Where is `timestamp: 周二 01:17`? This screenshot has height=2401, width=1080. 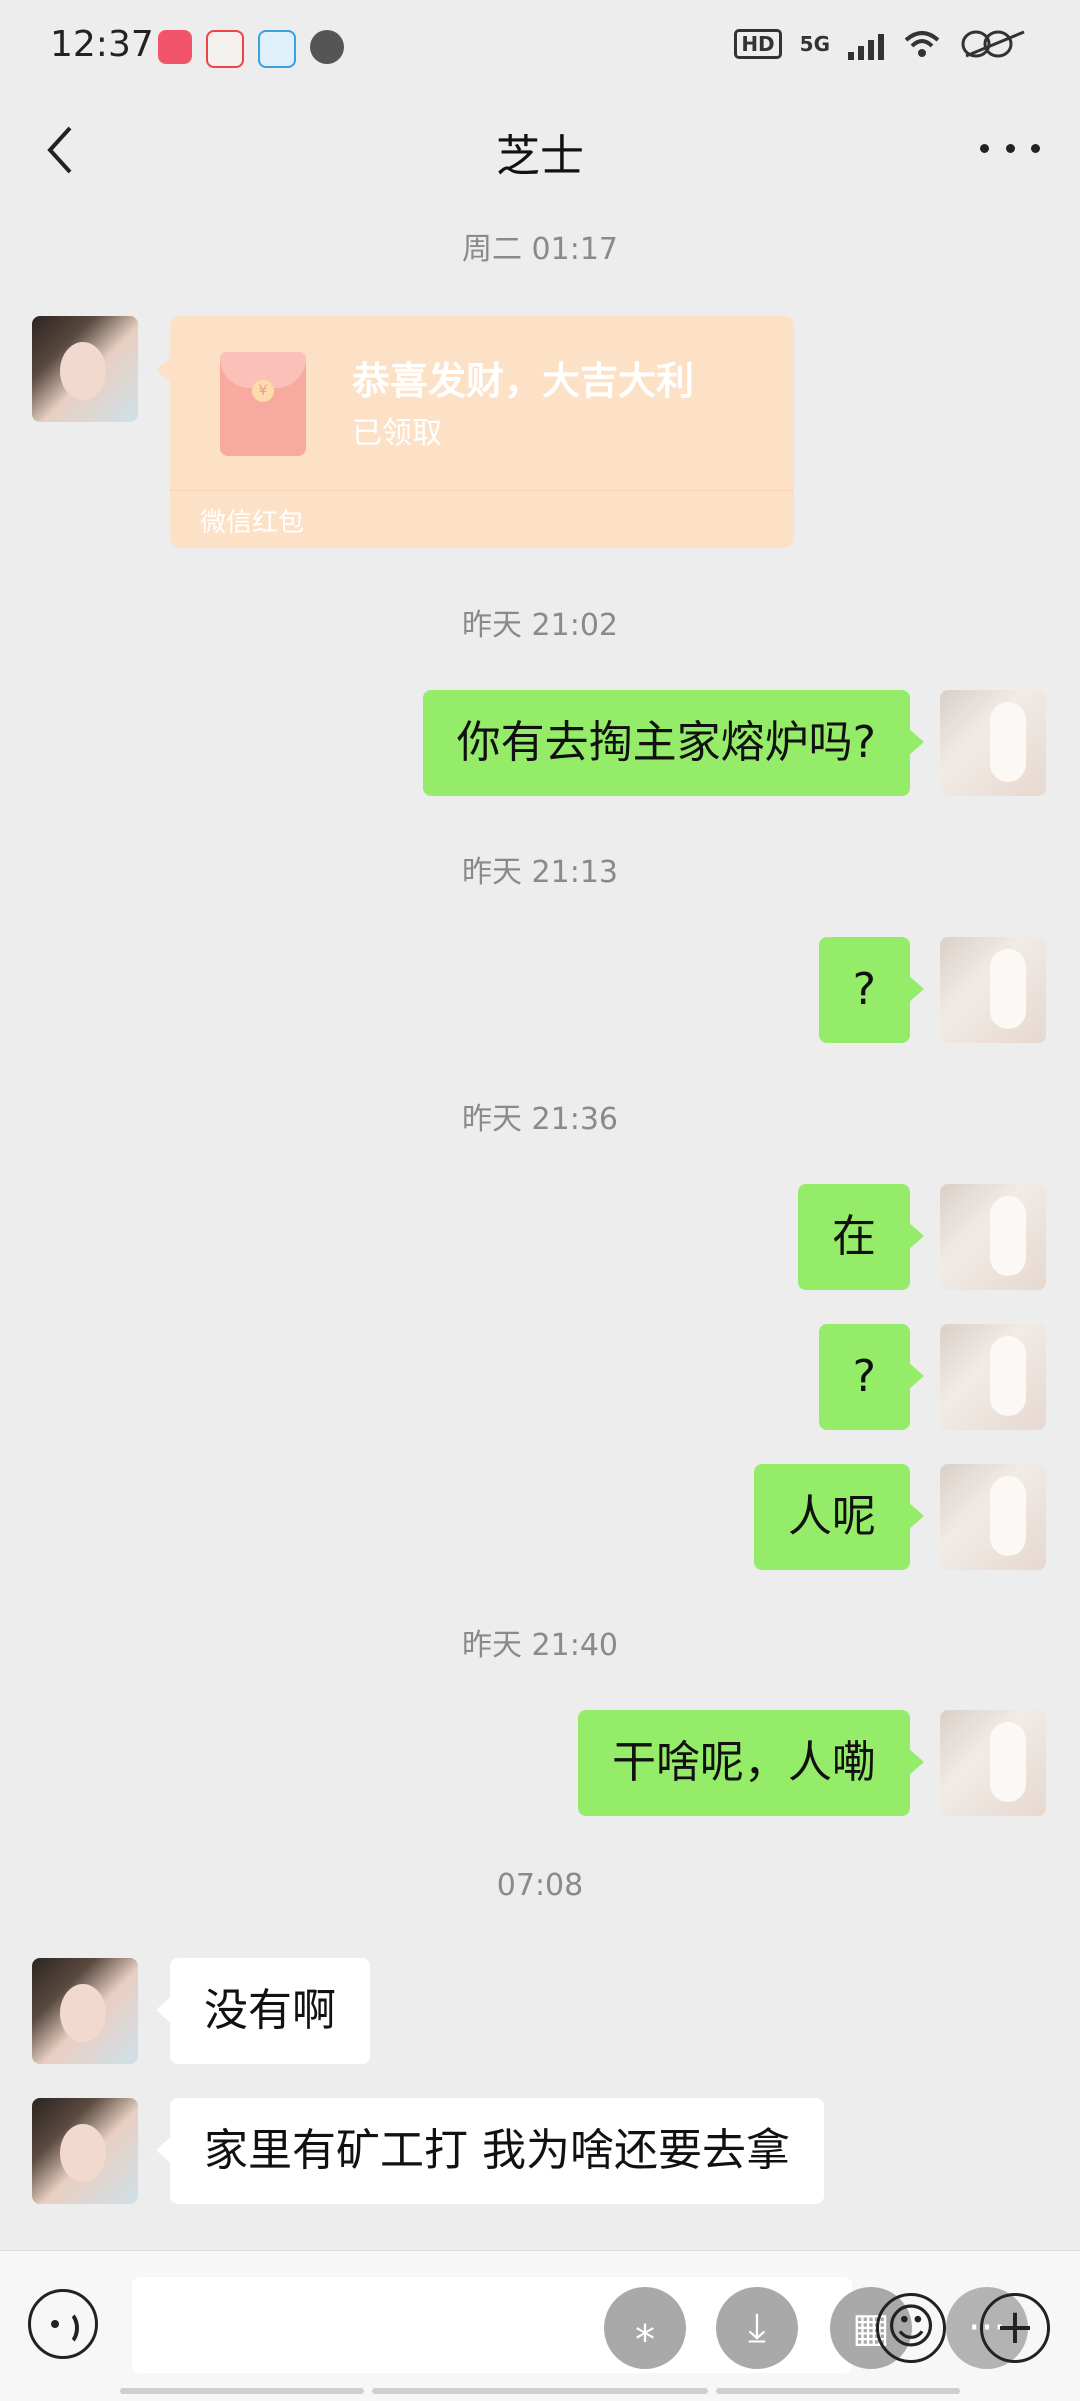 timestamp: 周二 01:17 is located at coordinates (540, 249).